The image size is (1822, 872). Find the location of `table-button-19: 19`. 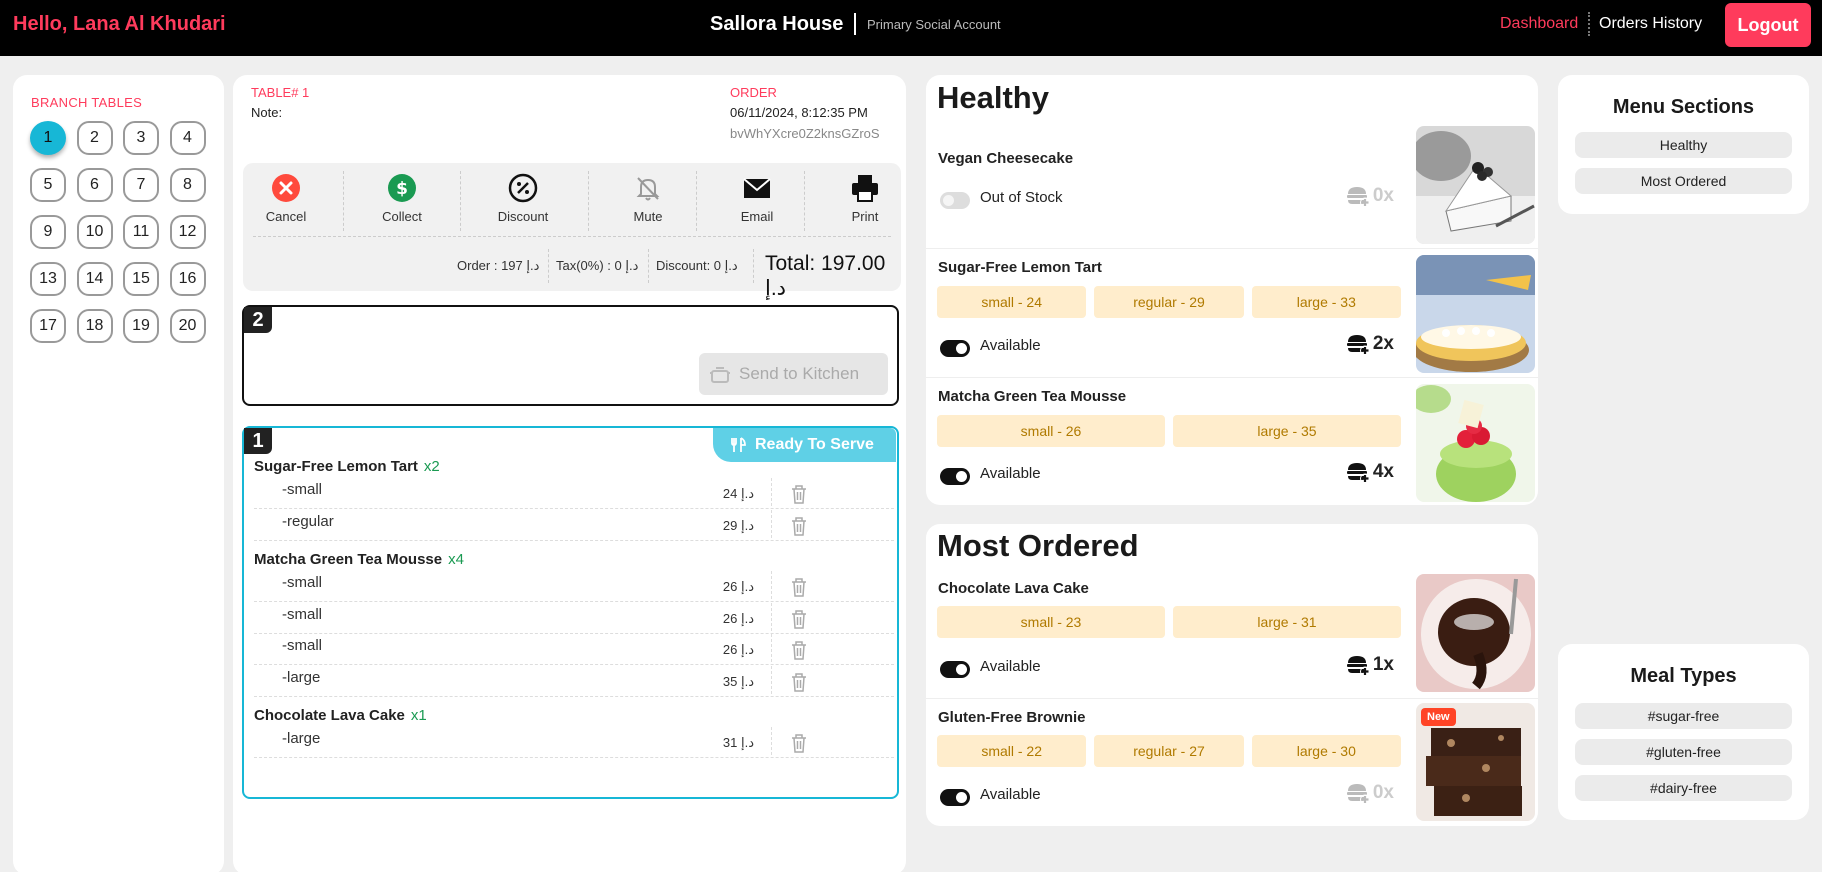

table-button-19: 19 is located at coordinates (141, 326).